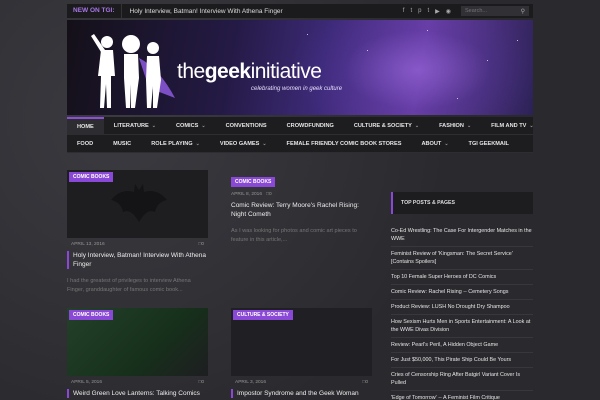 This screenshot has width=600, height=400. I want to click on nav-label: LITERATURE, so click(131, 125).